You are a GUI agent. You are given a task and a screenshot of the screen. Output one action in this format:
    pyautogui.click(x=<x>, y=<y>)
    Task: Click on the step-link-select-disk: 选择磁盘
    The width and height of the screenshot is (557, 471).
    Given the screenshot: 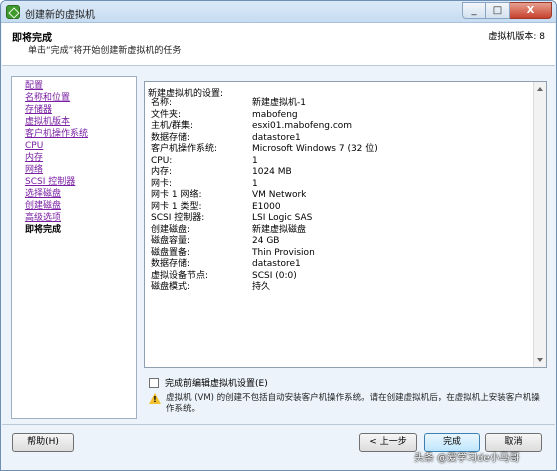 What is the action you would take?
    pyautogui.click(x=74, y=194)
    